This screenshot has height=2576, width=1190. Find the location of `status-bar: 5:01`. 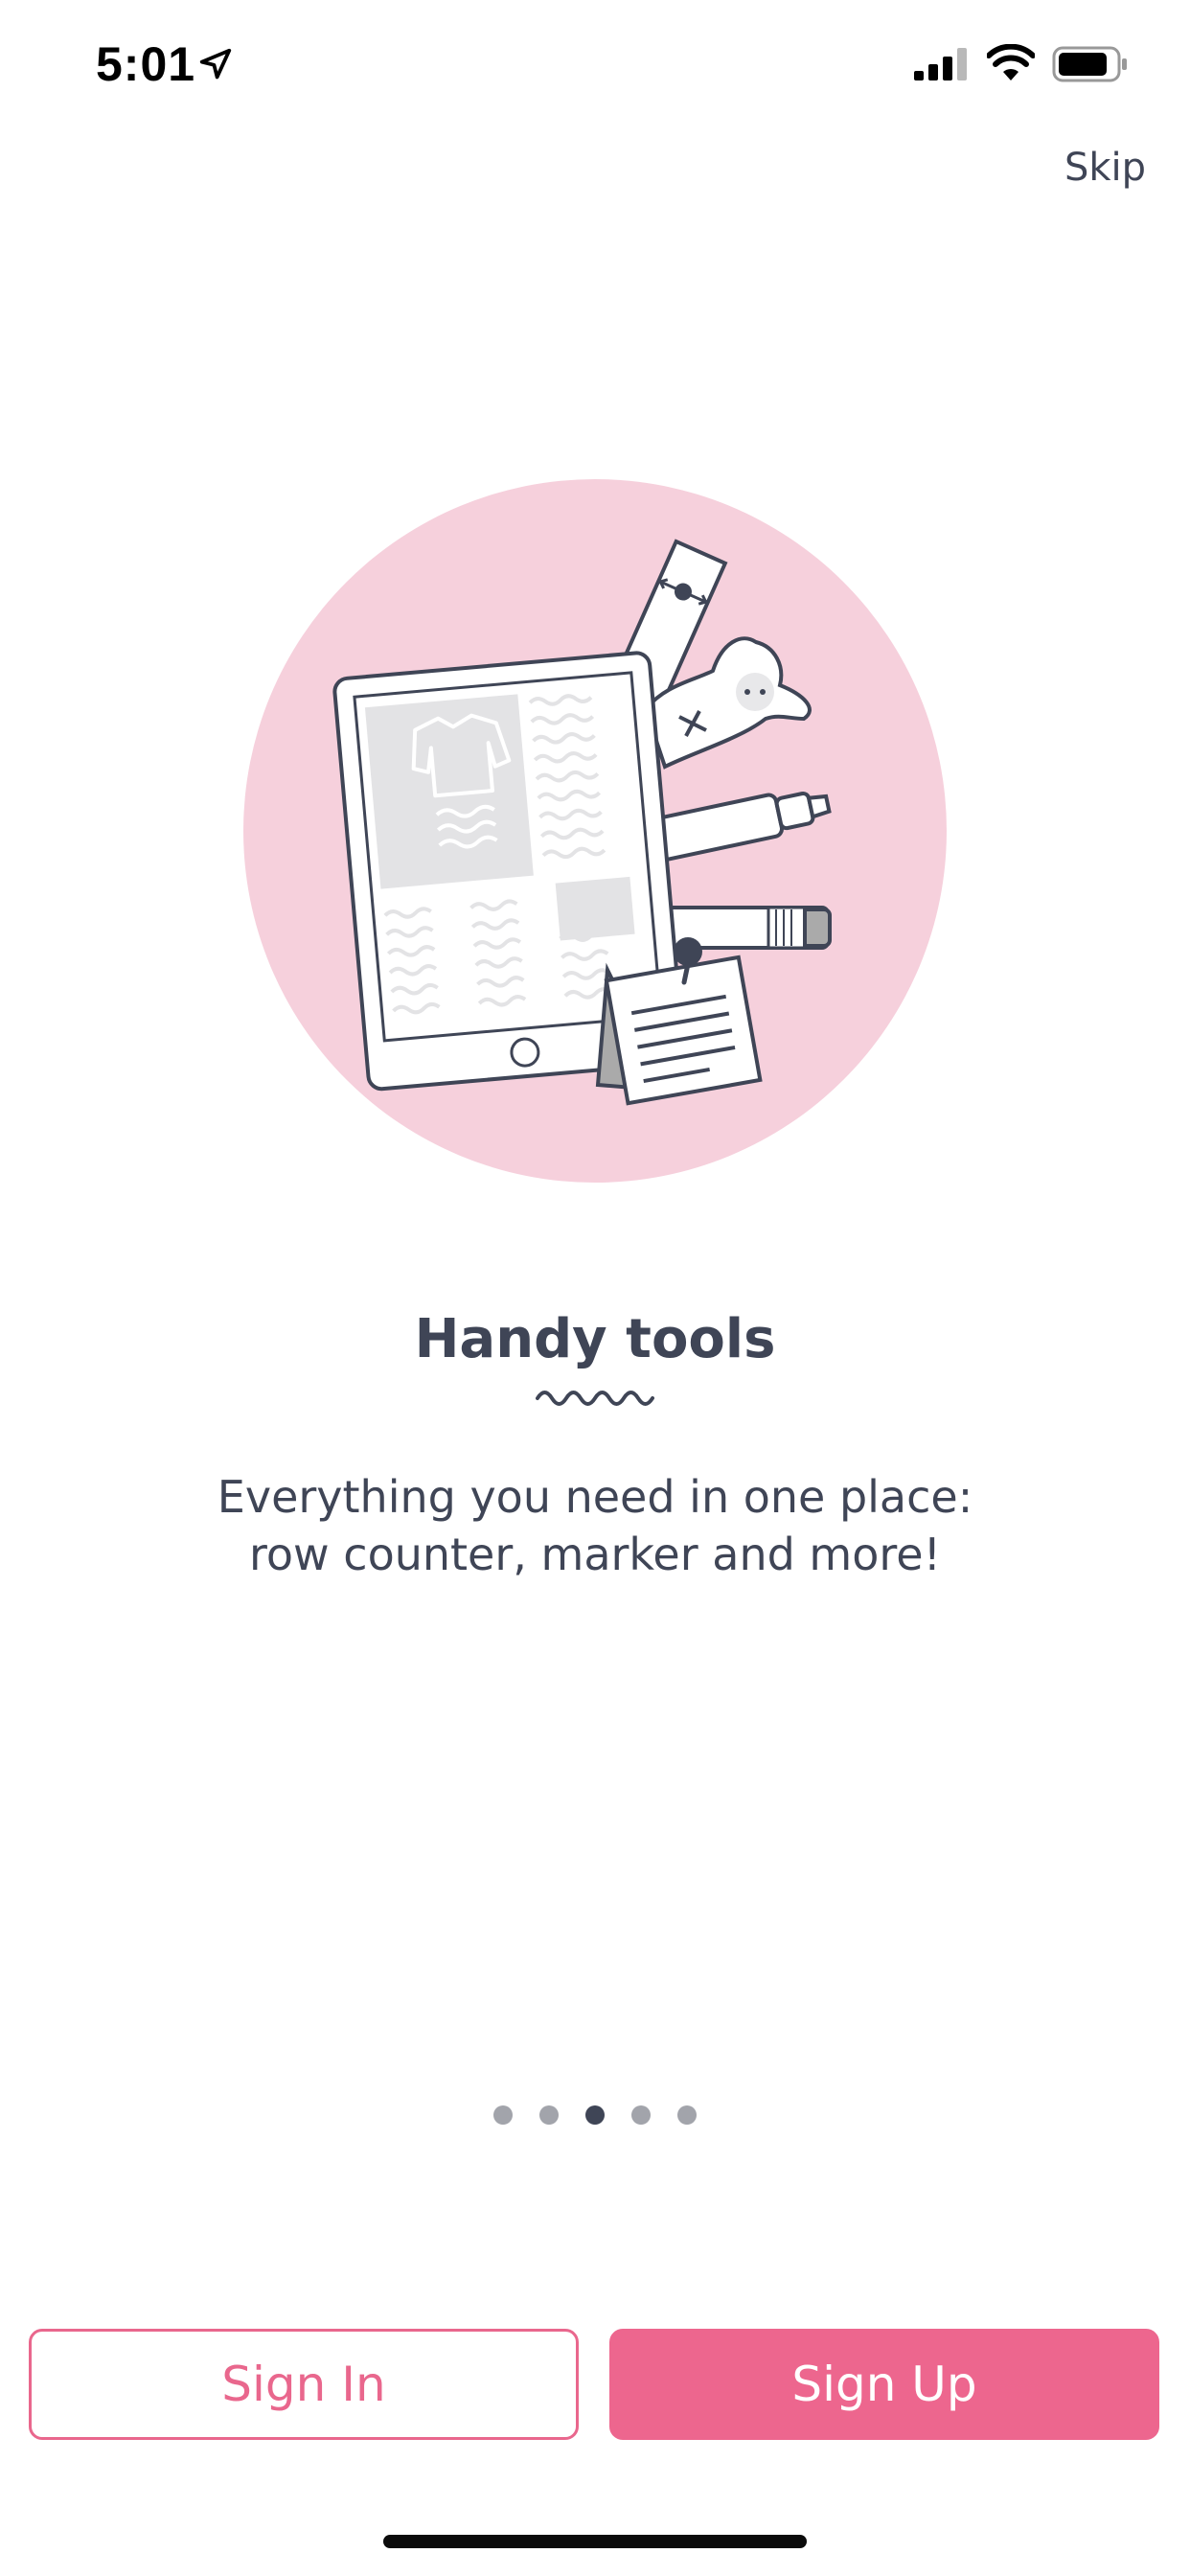

status-bar: 5:01 is located at coordinates (595, 67).